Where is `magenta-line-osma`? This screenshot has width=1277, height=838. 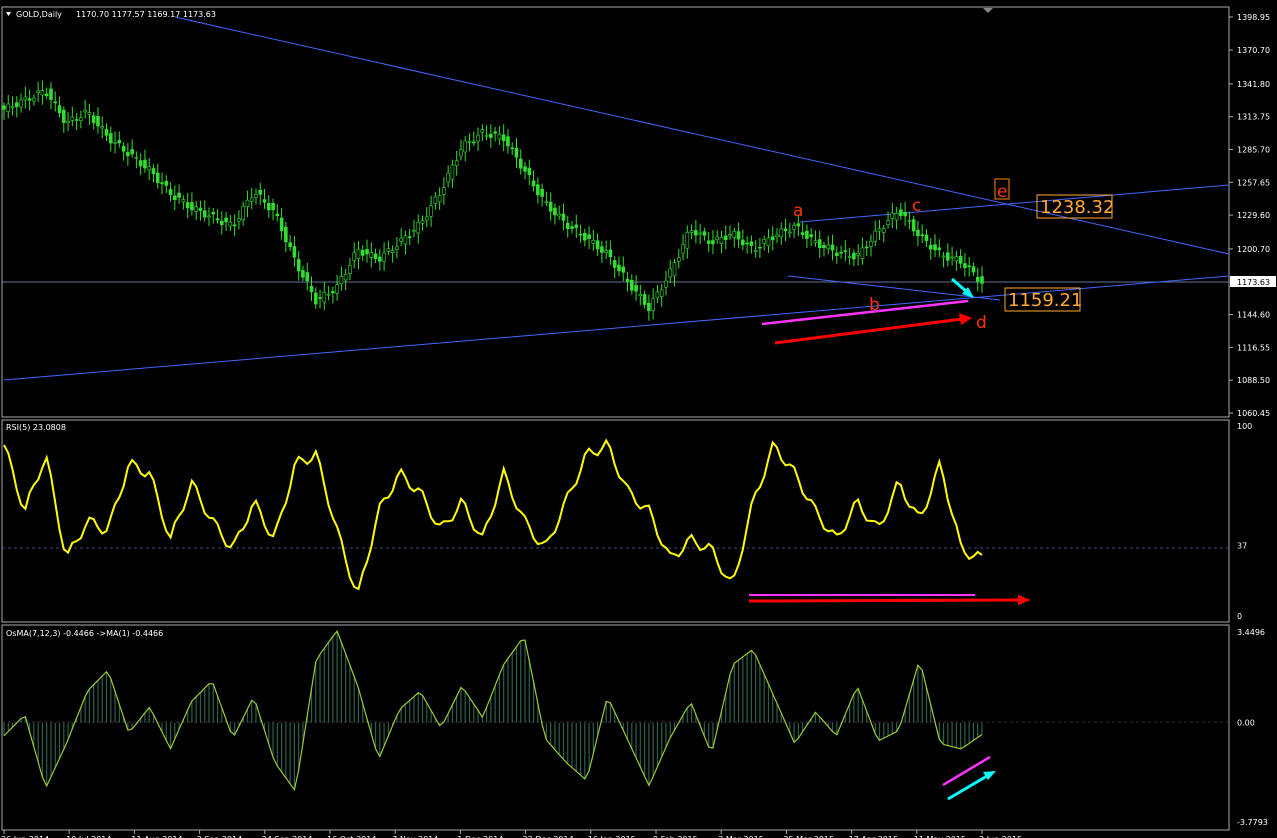 magenta-line-osma is located at coordinates (966, 771).